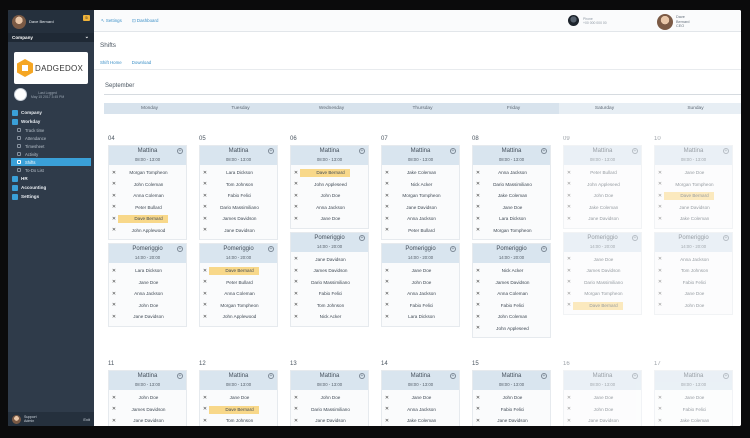 The image size is (750, 438). Describe the element at coordinates (51, 121) in the screenshot. I see `sidebar-item-workday: Workday` at that location.